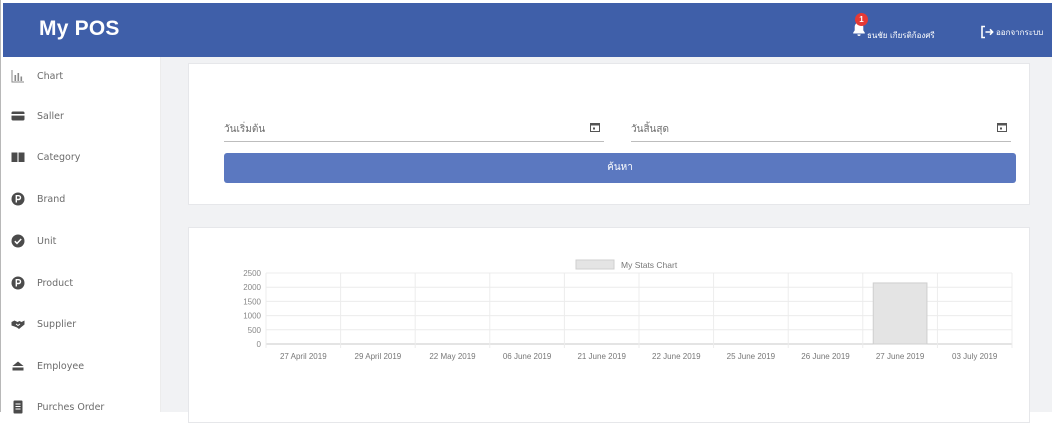 Image resolution: width=1052 pixels, height=424 pixels. What do you see at coordinates (18, 324) in the screenshot?
I see `handshake-icon` at bounding box center [18, 324].